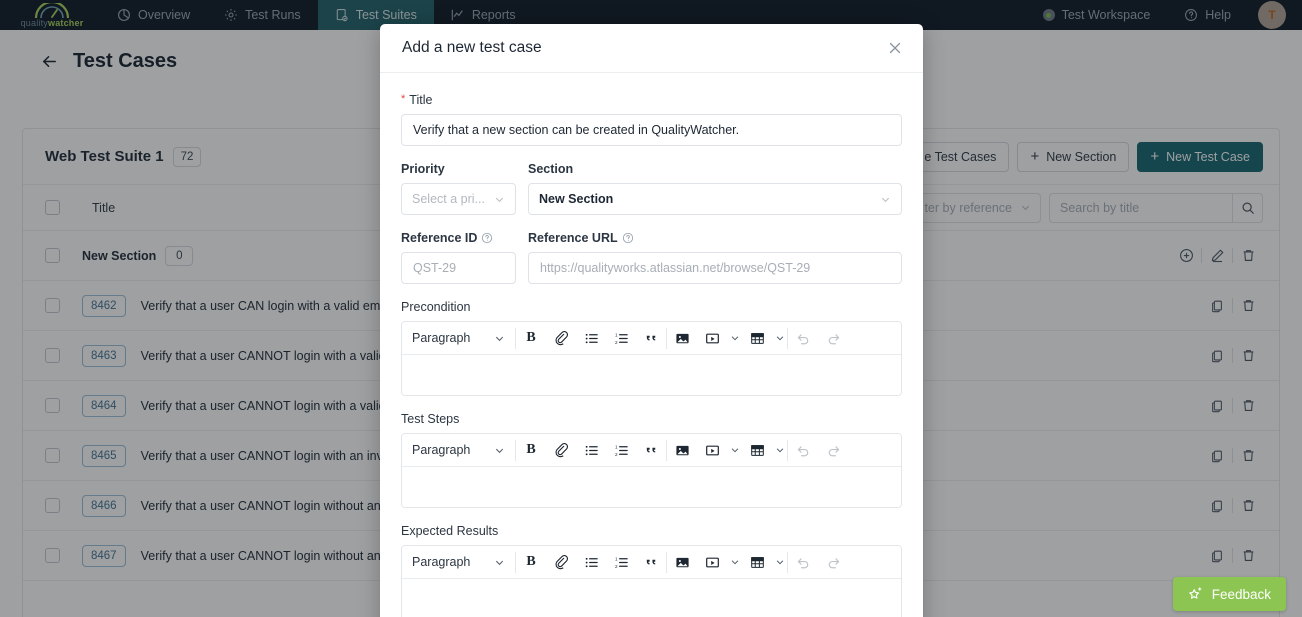  What do you see at coordinates (423, 169) in the screenshot?
I see `priority-label: Priority` at bounding box center [423, 169].